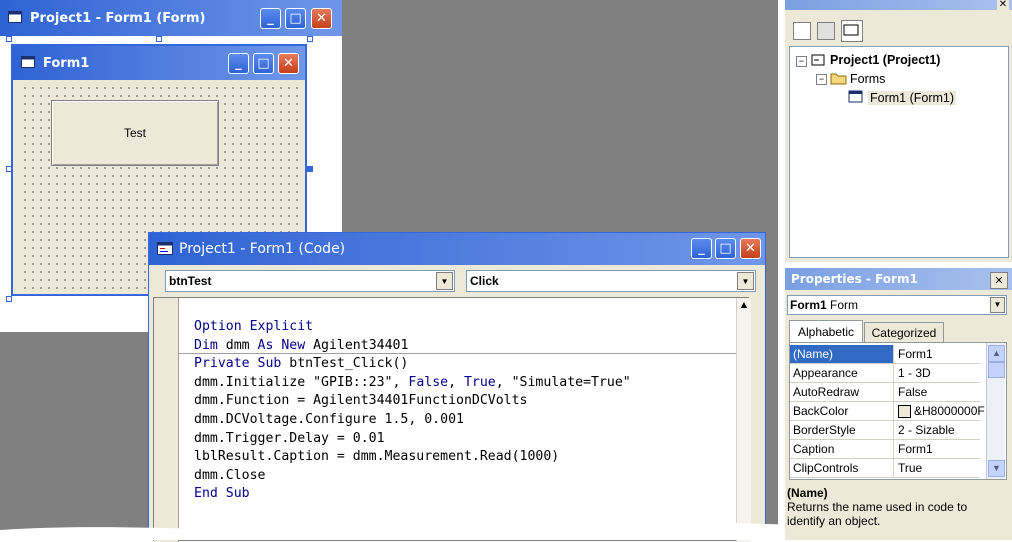 This screenshot has width=1012, height=542. What do you see at coordinates (826, 331) in the screenshot?
I see `tab-alphabetic: Alphabetic` at bounding box center [826, 331].